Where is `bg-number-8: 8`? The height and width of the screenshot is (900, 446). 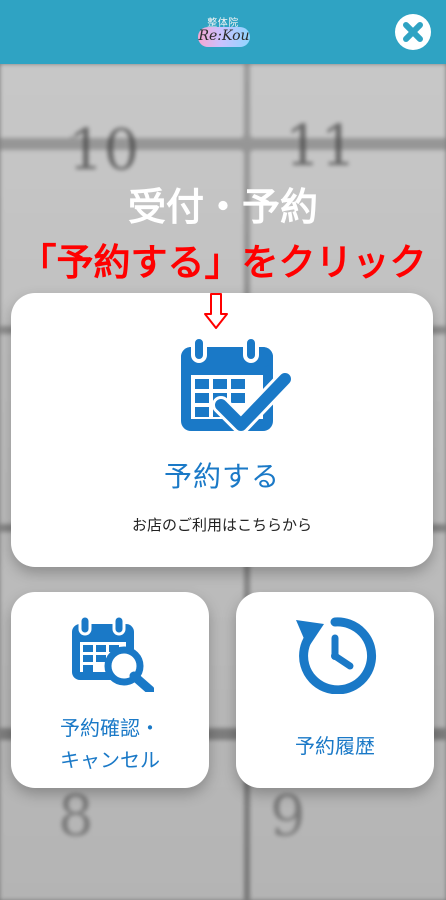
bg-number-8: 8 is located at coordinates (76, 816).